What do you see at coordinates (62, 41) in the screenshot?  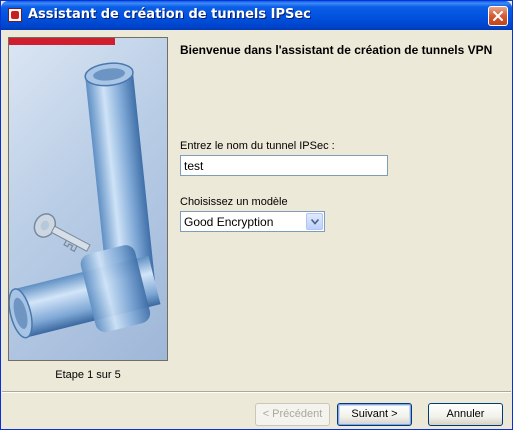 I see `accent-bar` at bounding box center [62, 41].